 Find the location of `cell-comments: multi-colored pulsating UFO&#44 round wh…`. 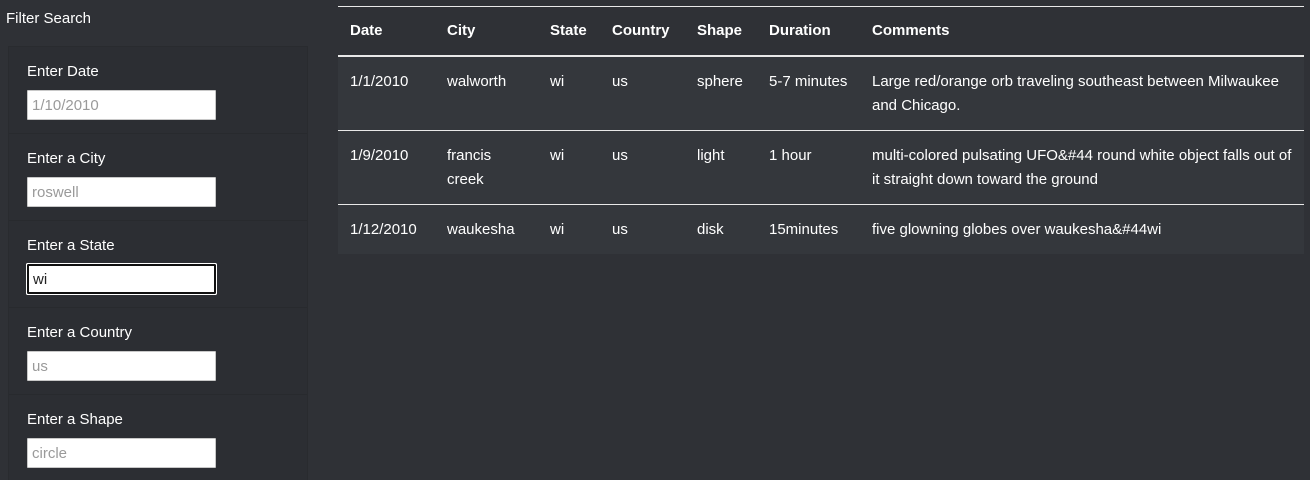

cell-comments: multi-colored pulsating UFO&#44 round wh… is located at coordinates (1082, 167).